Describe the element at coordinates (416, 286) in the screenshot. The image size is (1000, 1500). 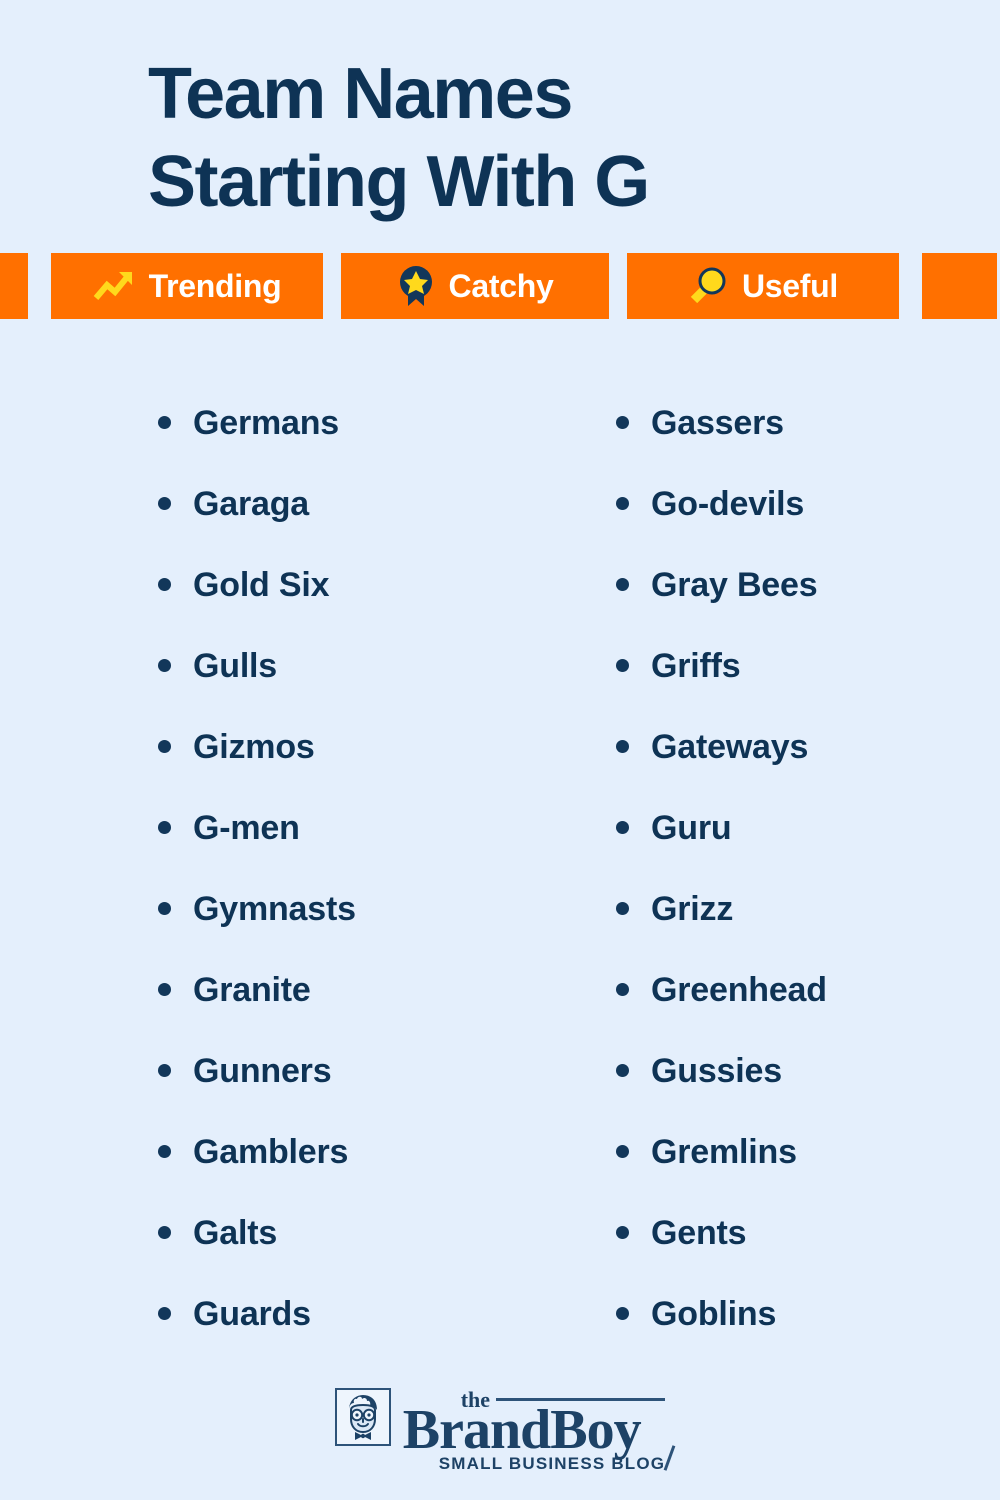
I see `award-star-icon` at that location.